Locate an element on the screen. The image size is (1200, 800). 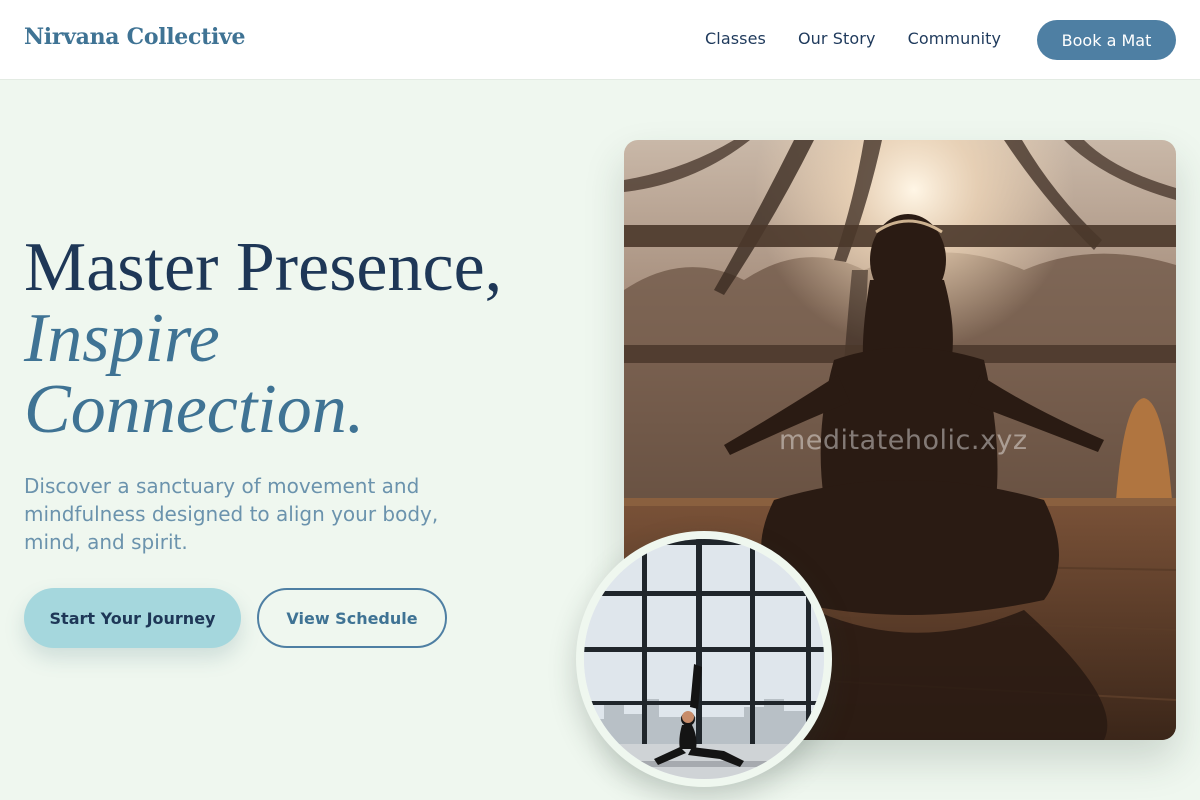
yoga-pose-scene is located at coordinates (704, 659).